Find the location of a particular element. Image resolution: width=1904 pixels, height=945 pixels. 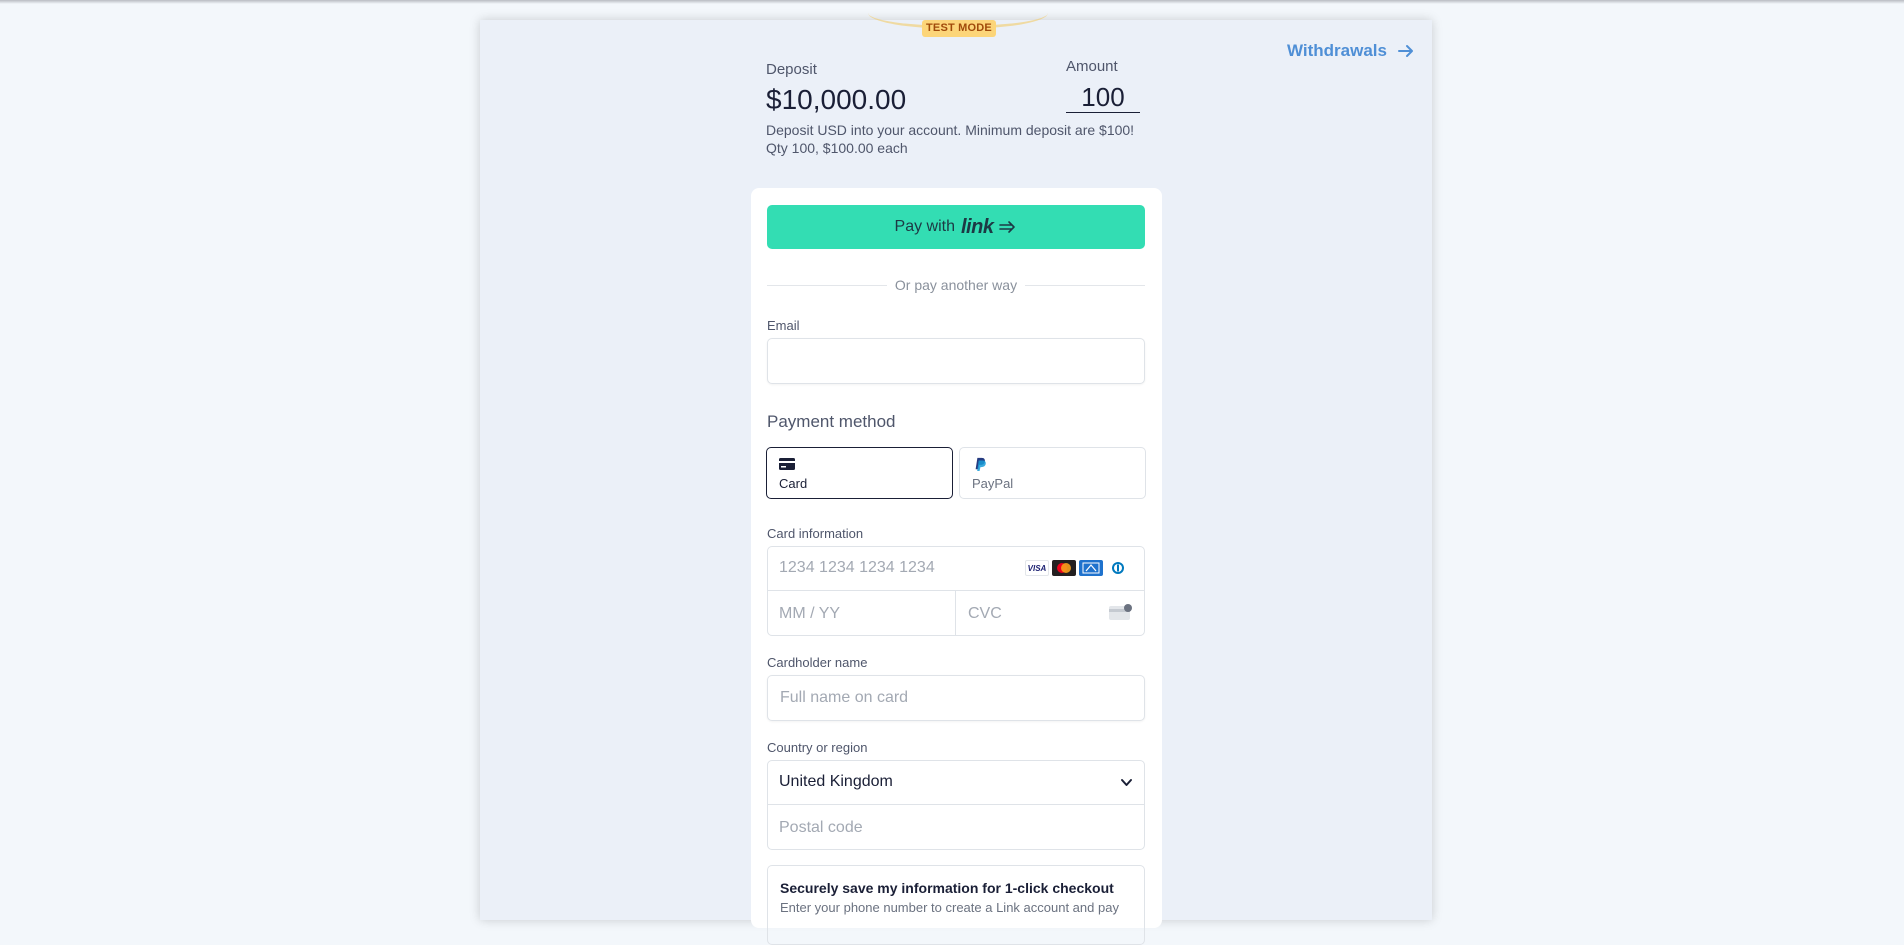

withdrawals-link: Withdrawals is located at coordinates (1351, 51).